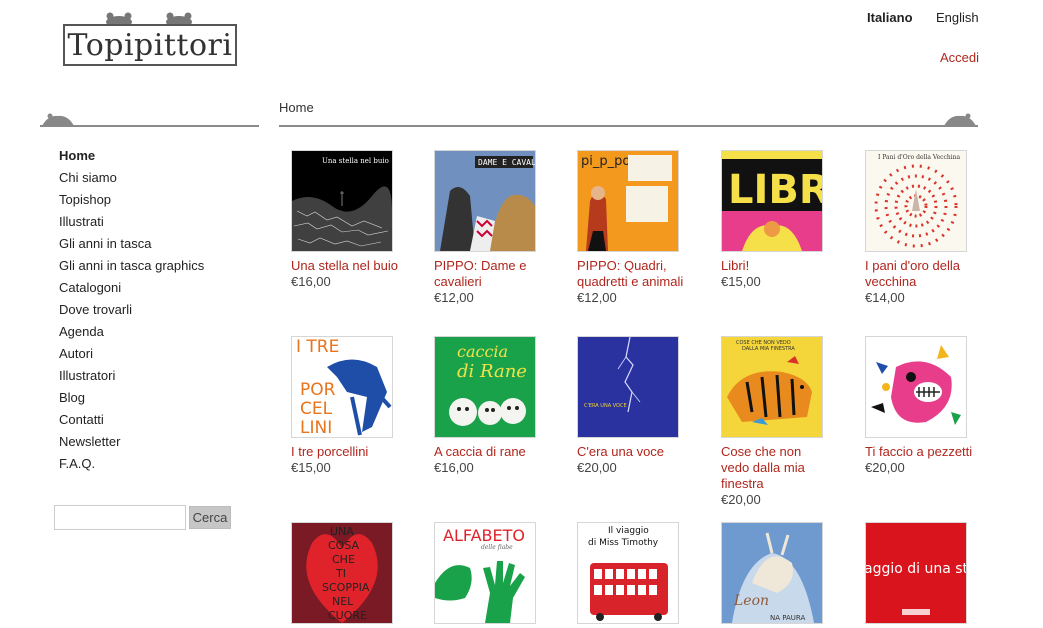  Describe the element at coordinates (768, 349) in the screenshot. I see `svg-text: DALLA MIA FINESTRA` at that location.